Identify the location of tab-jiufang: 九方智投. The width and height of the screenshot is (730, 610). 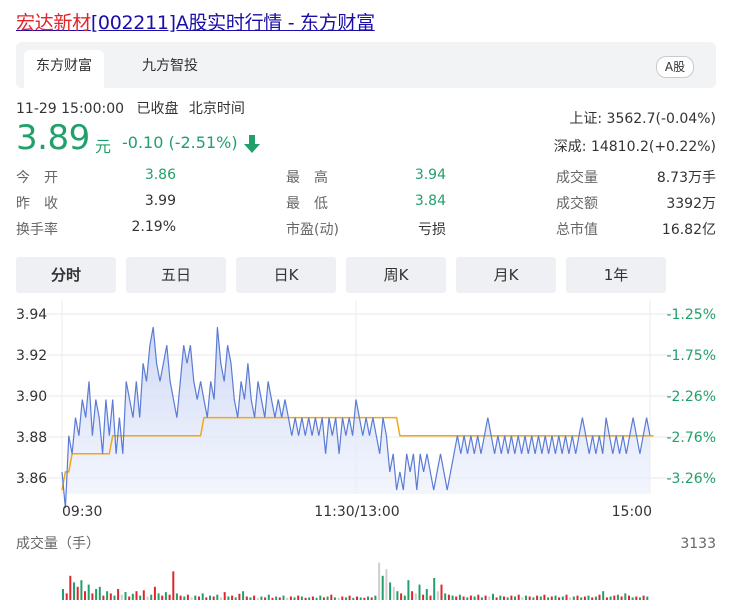
(170, 66).